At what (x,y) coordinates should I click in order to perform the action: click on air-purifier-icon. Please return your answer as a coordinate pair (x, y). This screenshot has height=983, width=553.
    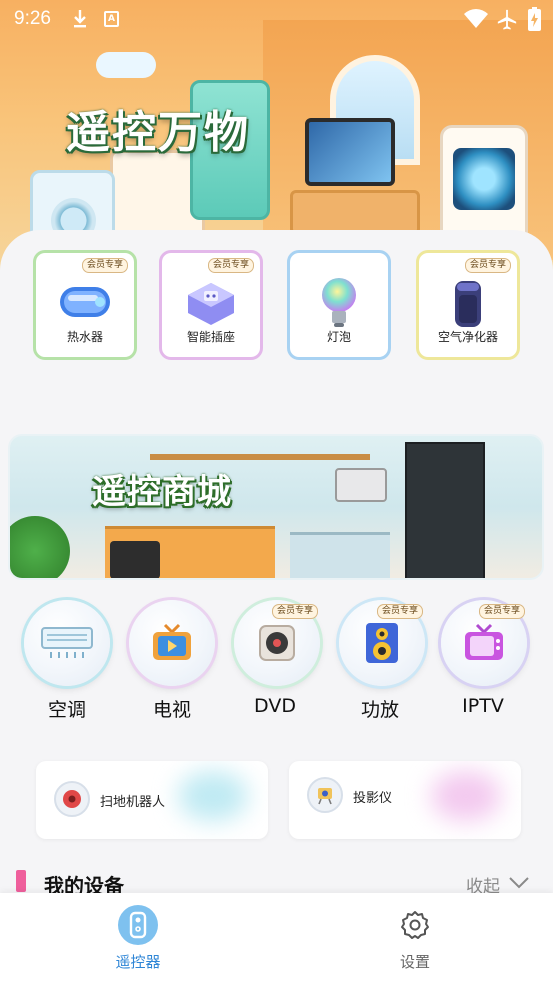
    Looking at the image, I should click on (468, 304).